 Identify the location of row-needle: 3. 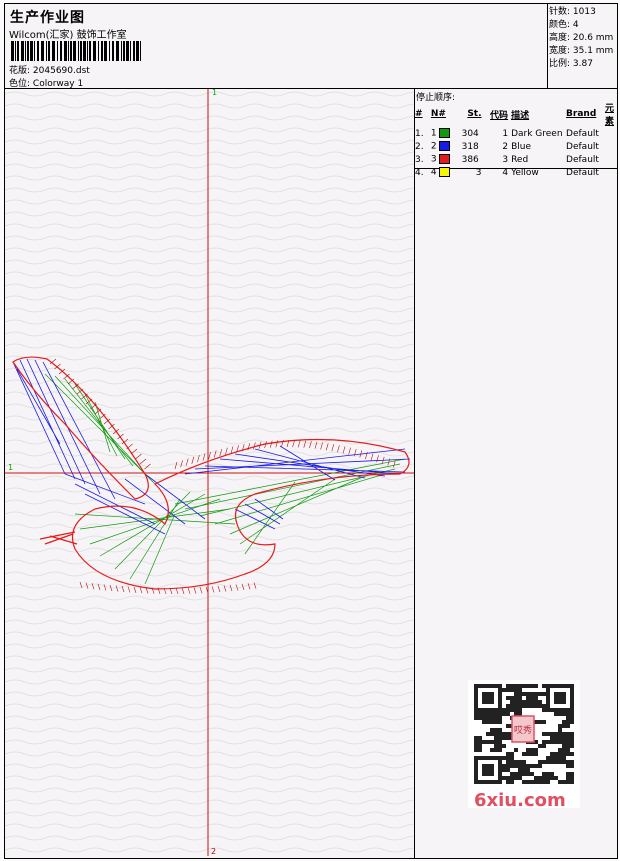
(446, 159).